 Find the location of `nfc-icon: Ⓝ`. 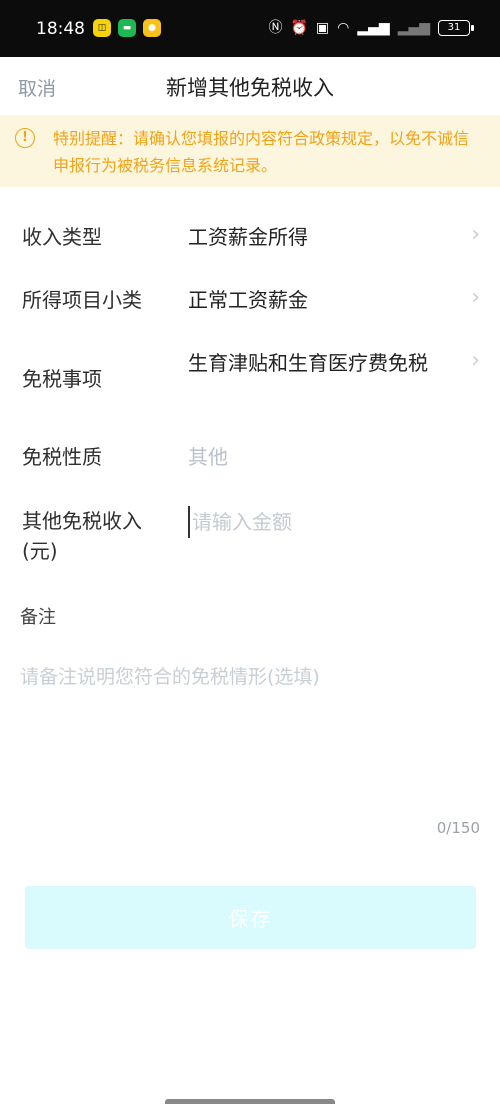

nfc-icon: Ⓝ is located at coordinates (275, 28).